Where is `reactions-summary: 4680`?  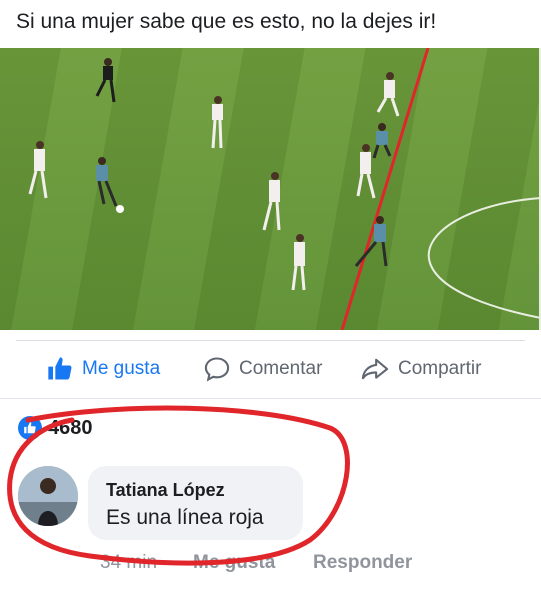
reactions-summary: 4680 is located at coordinates (55, 428).